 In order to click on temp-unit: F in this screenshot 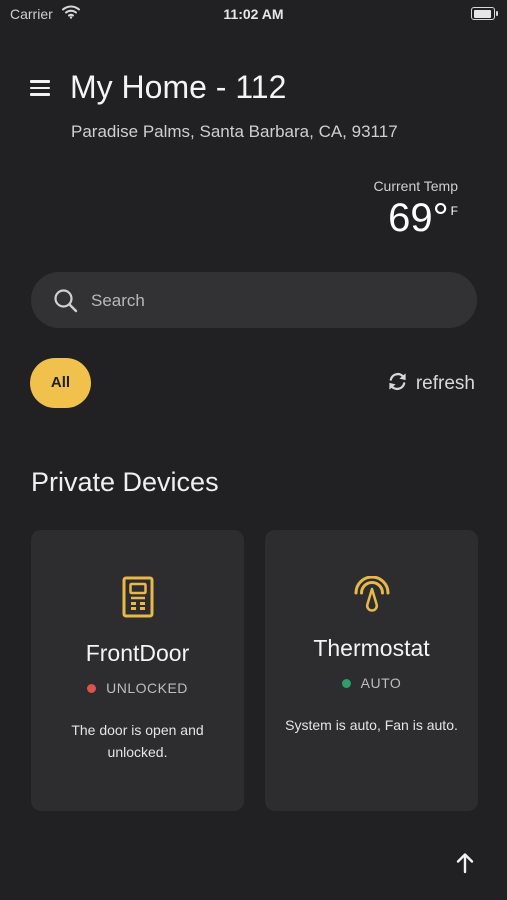, I will do `click(454, 211)`.